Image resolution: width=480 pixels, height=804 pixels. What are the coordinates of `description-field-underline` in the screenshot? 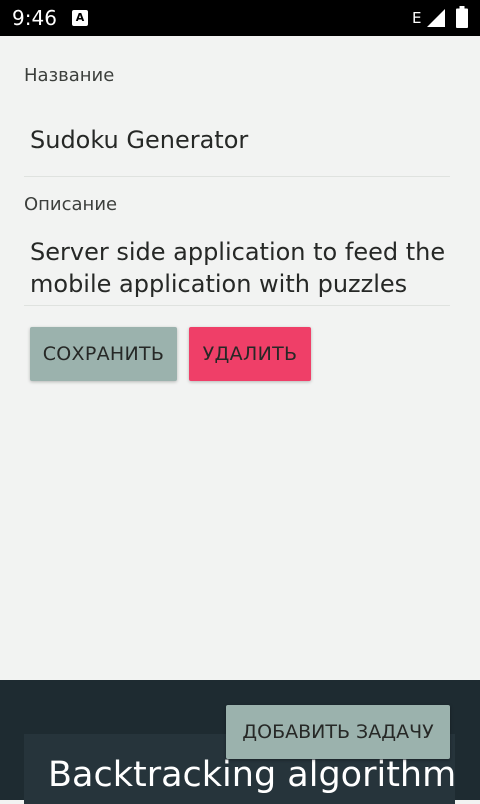 It's located at (237, 305).